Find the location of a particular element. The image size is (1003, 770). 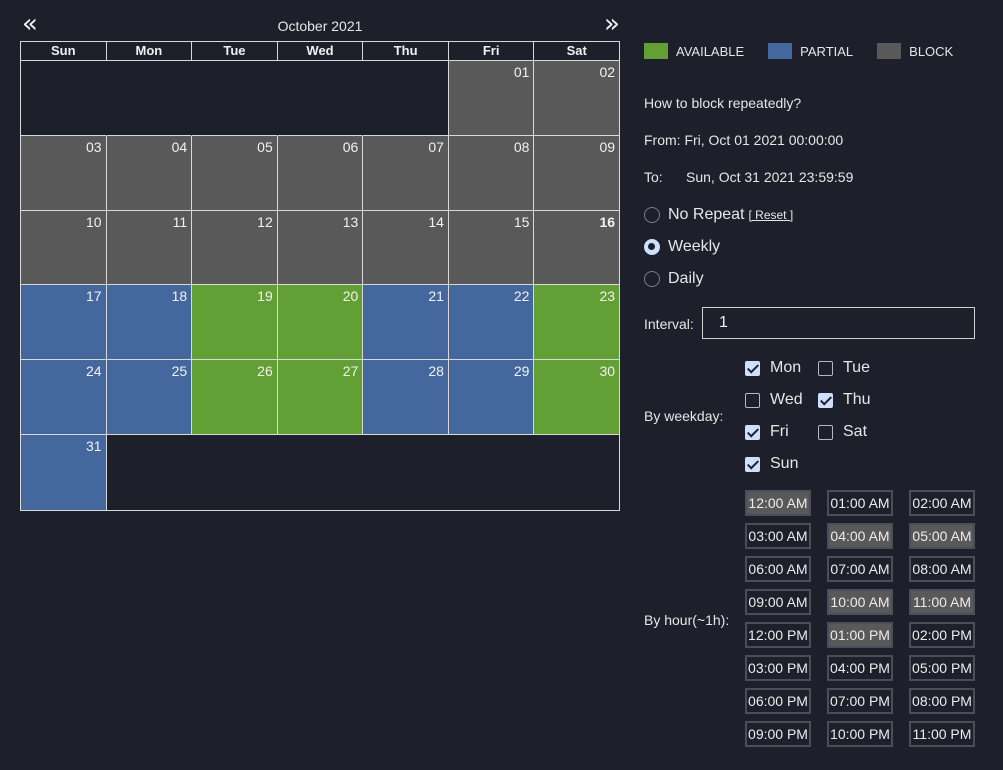

hour-button-0500am: 05:00 AM is located at coordinates (942, 536).